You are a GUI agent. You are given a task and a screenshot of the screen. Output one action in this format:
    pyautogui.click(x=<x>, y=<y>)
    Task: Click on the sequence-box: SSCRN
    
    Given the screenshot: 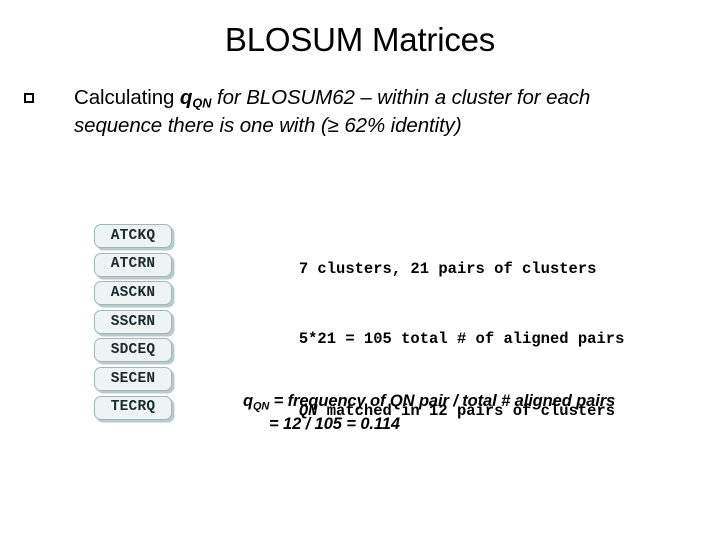 What is the action you would take?
    pyautogui.click(x=133, y=321)
    